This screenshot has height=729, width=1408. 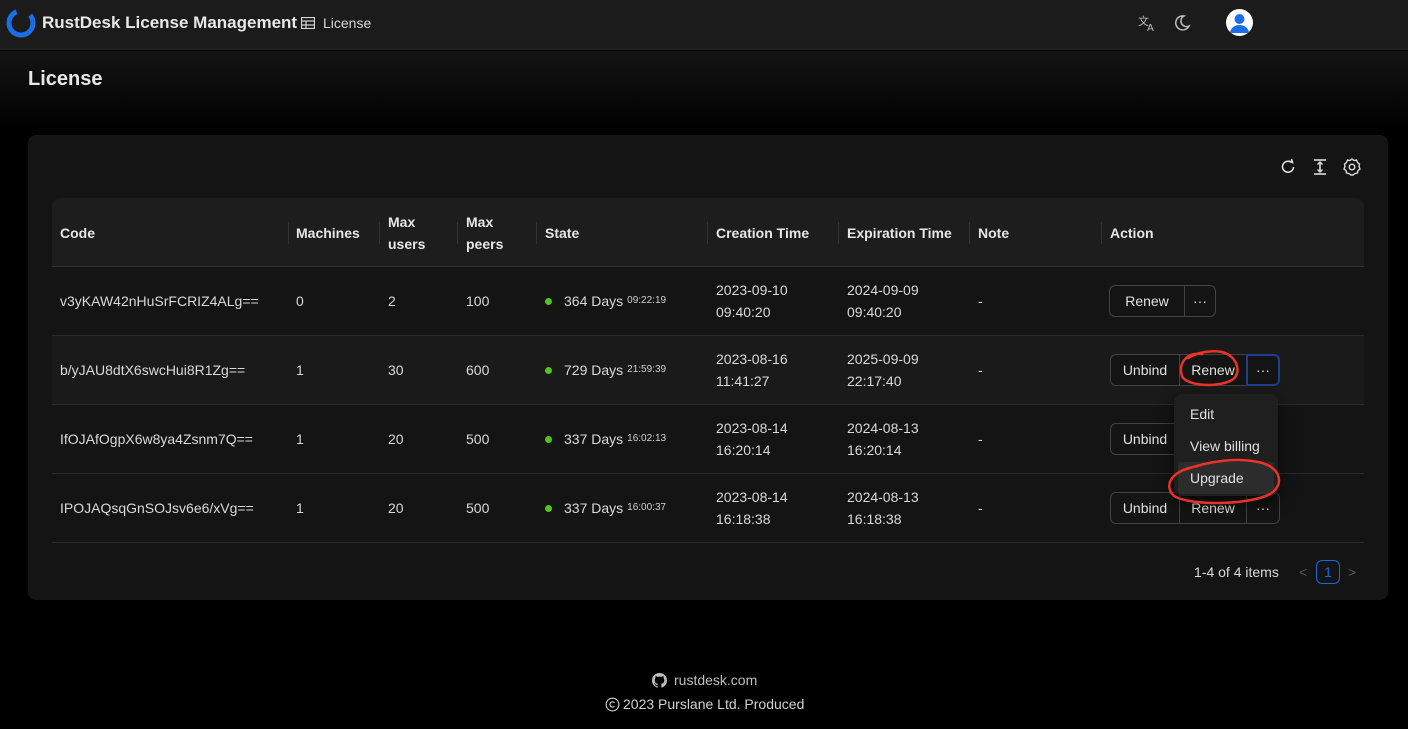 What do you see at coordinates (392, 301) in the screenshot?
I see `cell-max-users: 2` at bounding box center [392, 301].